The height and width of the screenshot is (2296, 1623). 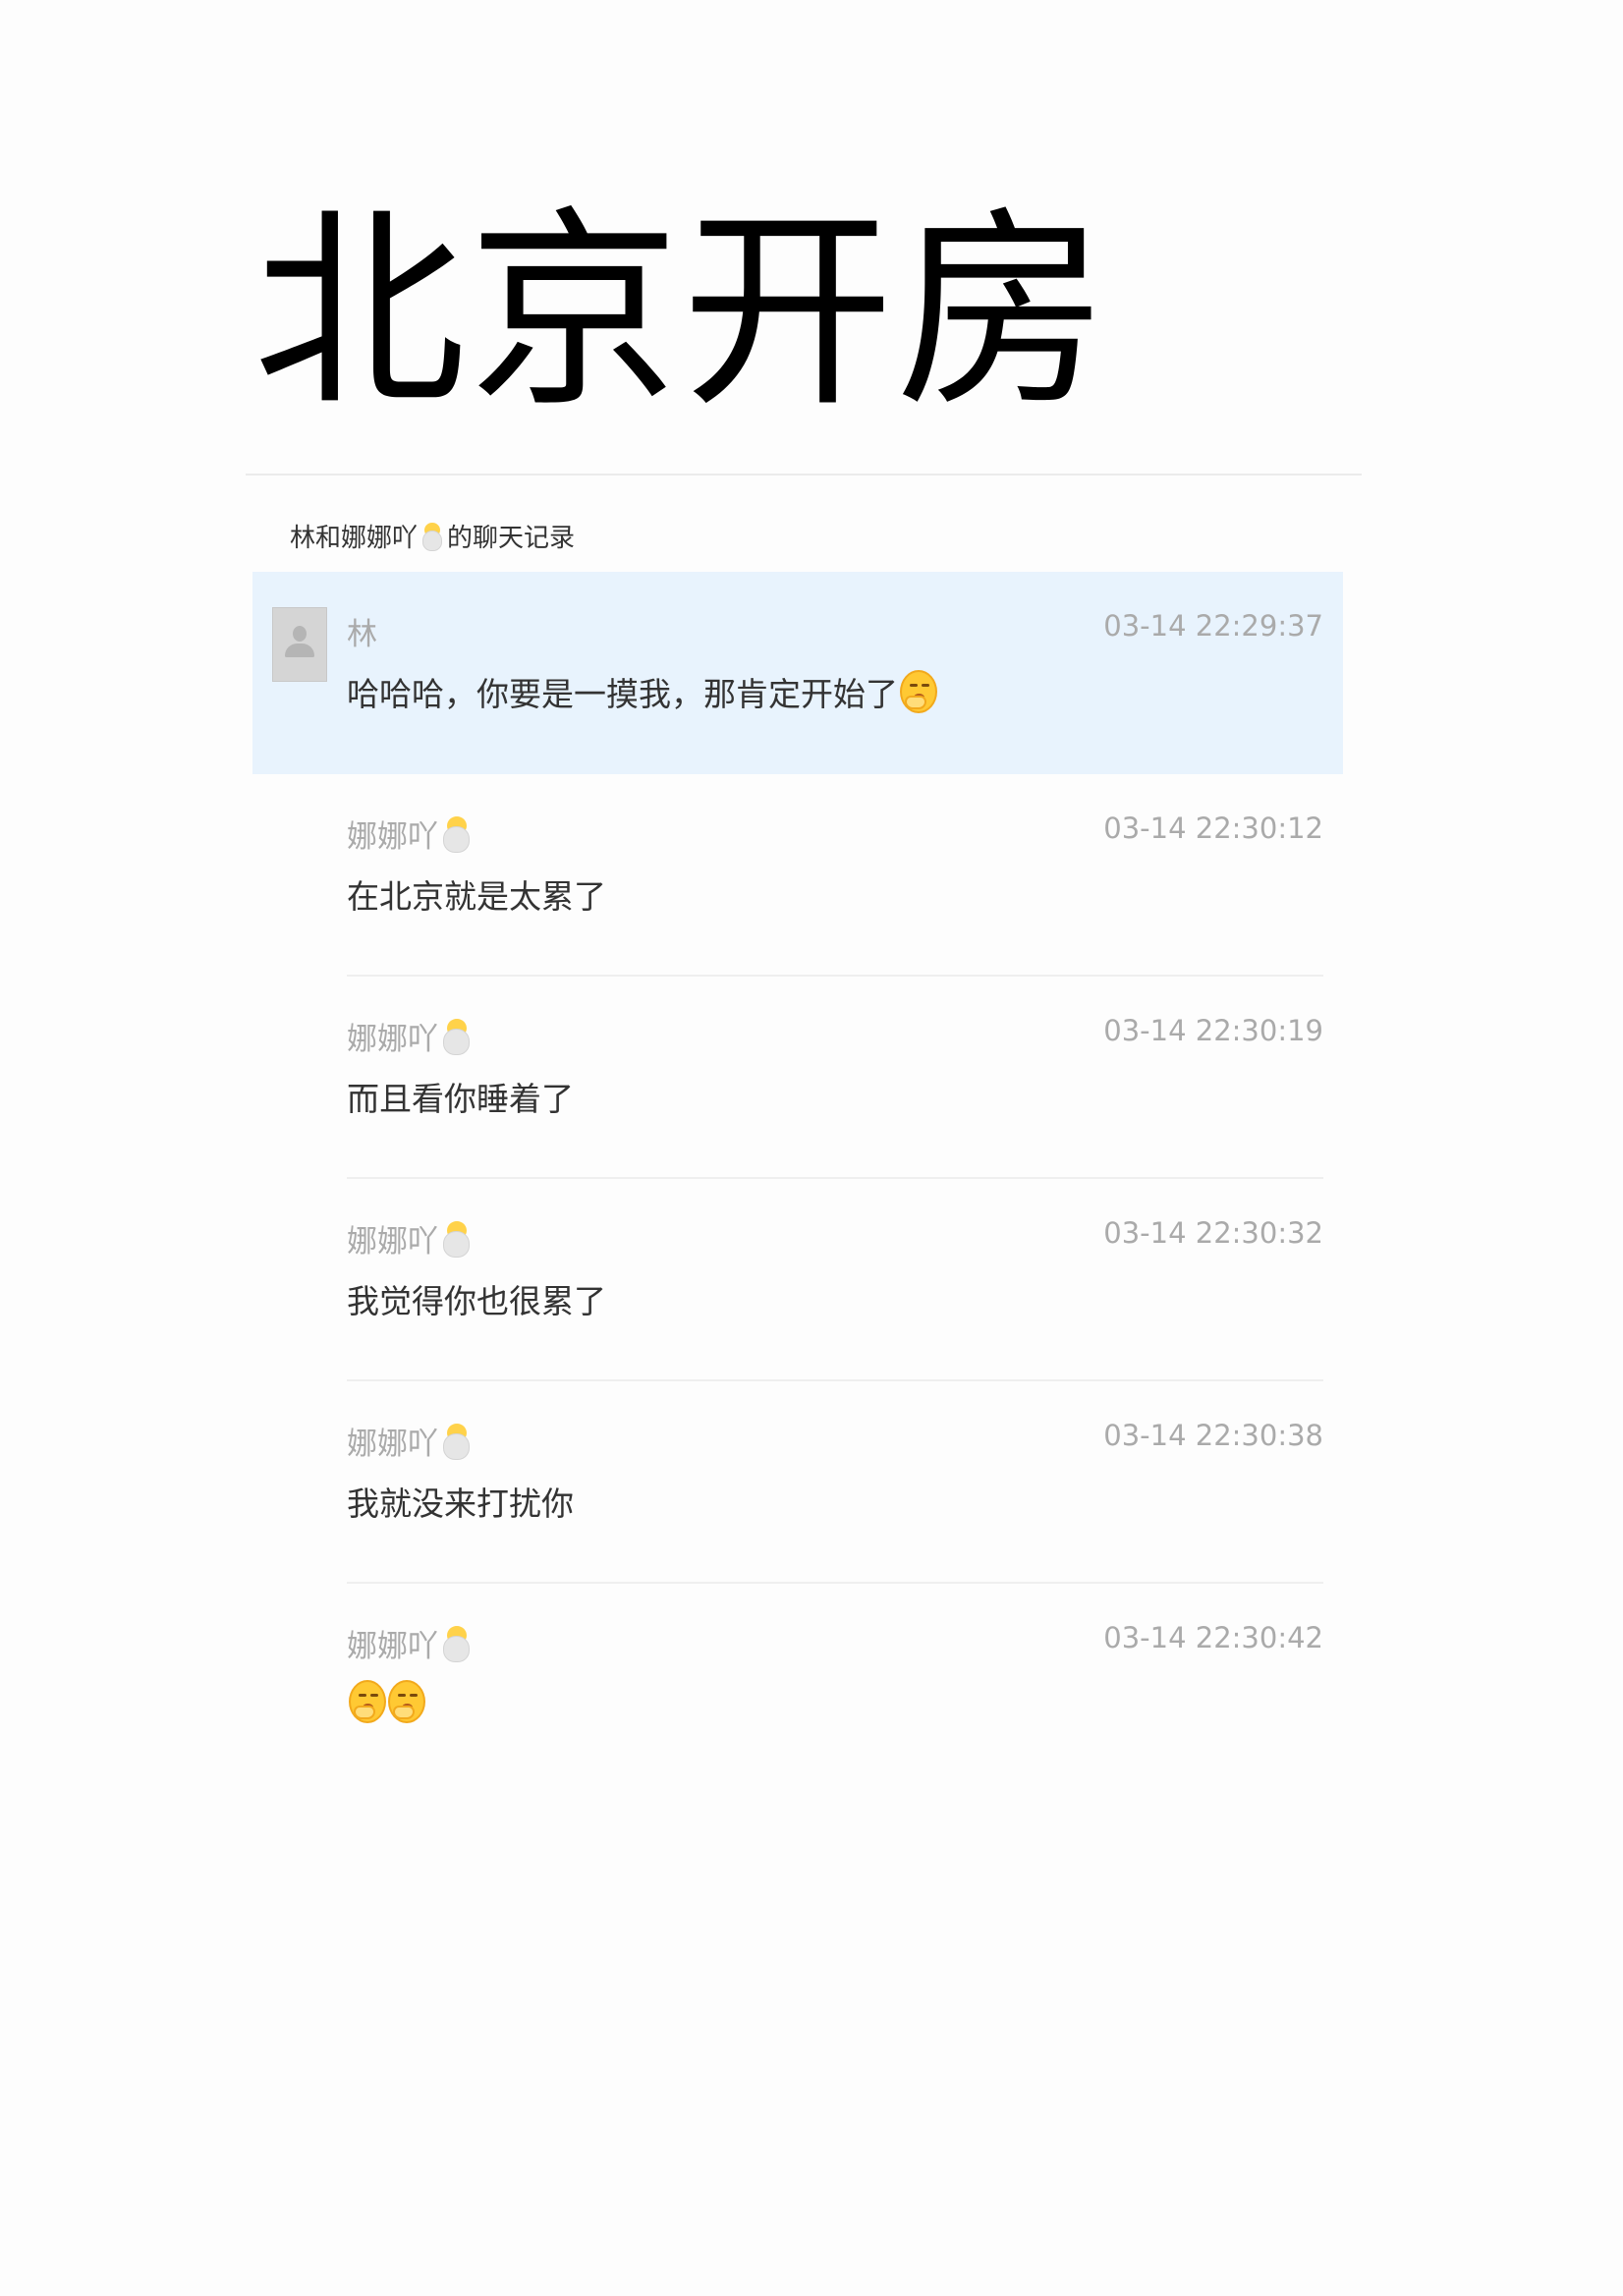 I want to click on title-divider, so click(x=804, y=475).